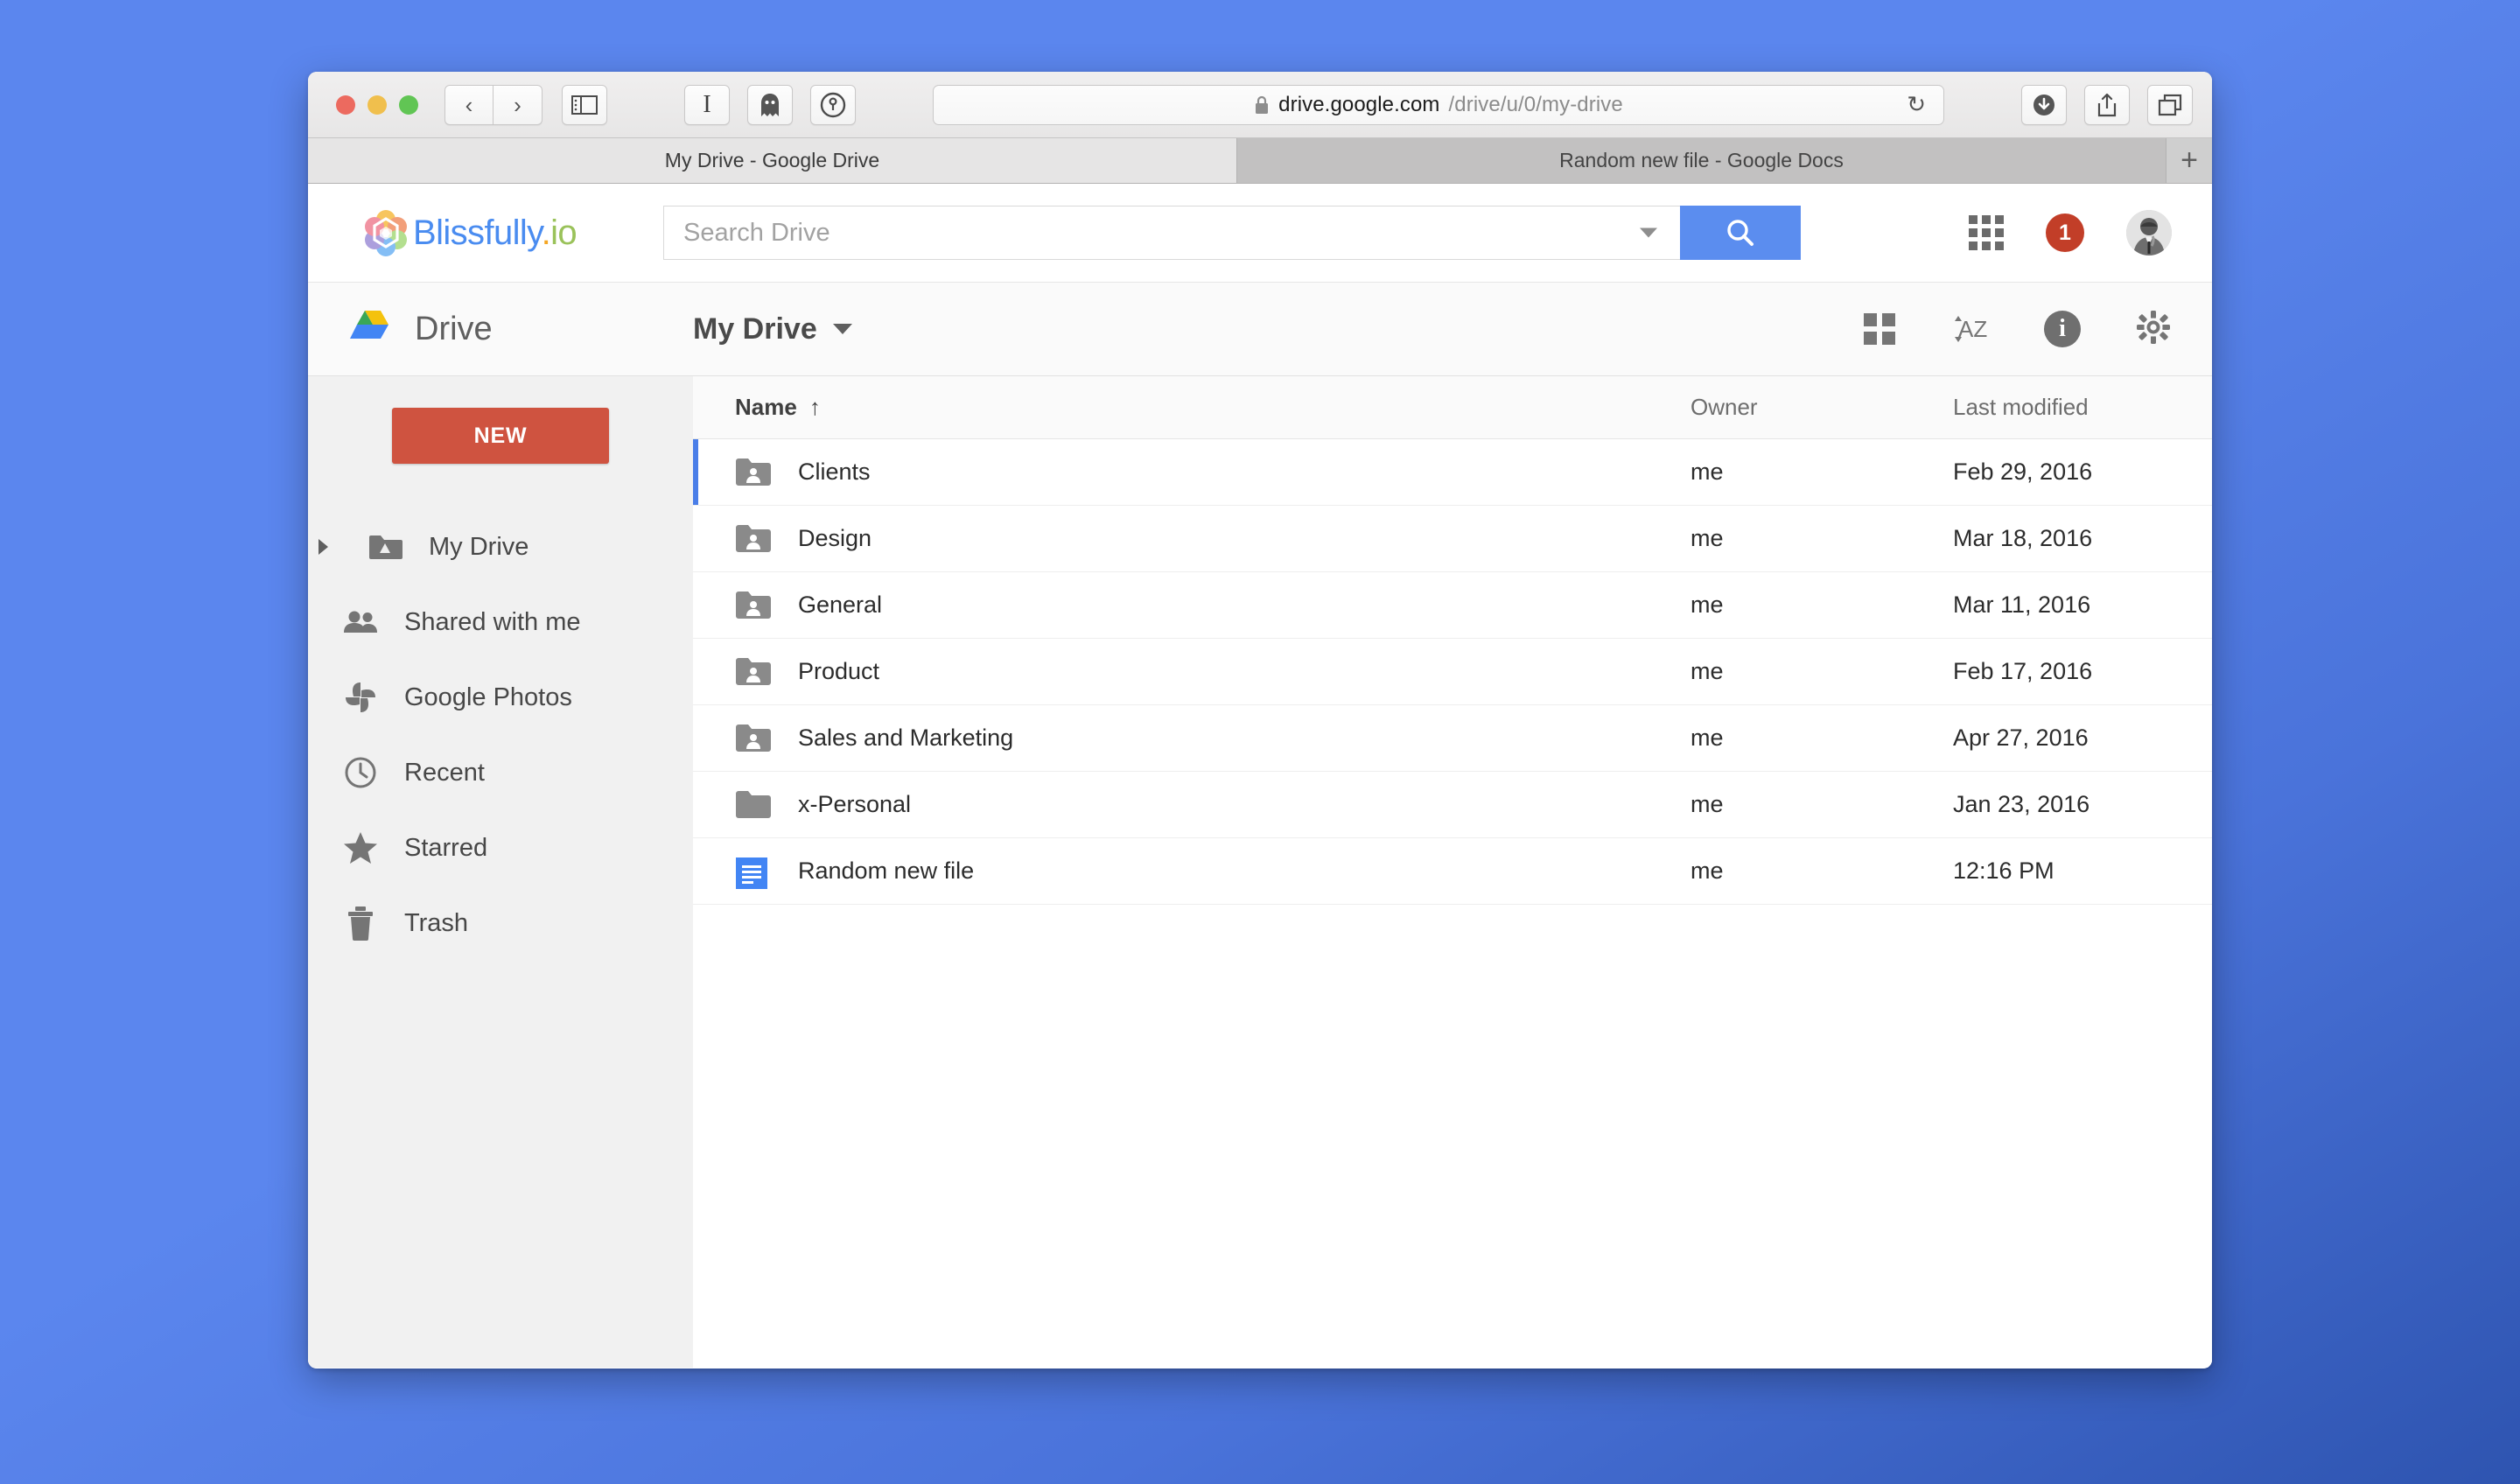 The height and width of the screenshot is (1484, 2520). What do you see at coordinates (564, 232) in the screenshot?
I see `logo-tld: io` at bounding box center [564, 232].